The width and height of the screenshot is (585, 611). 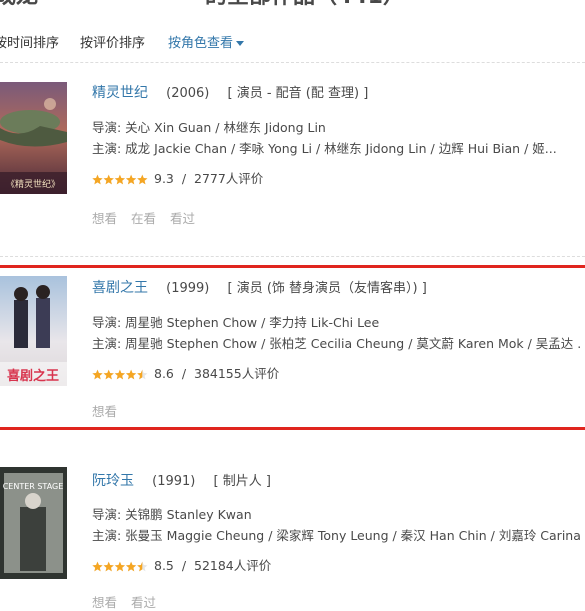 What do you see at coordinates (174, 481) in the screenshot?
I see `film-year: (1991)` at bounding box center [174, 481].